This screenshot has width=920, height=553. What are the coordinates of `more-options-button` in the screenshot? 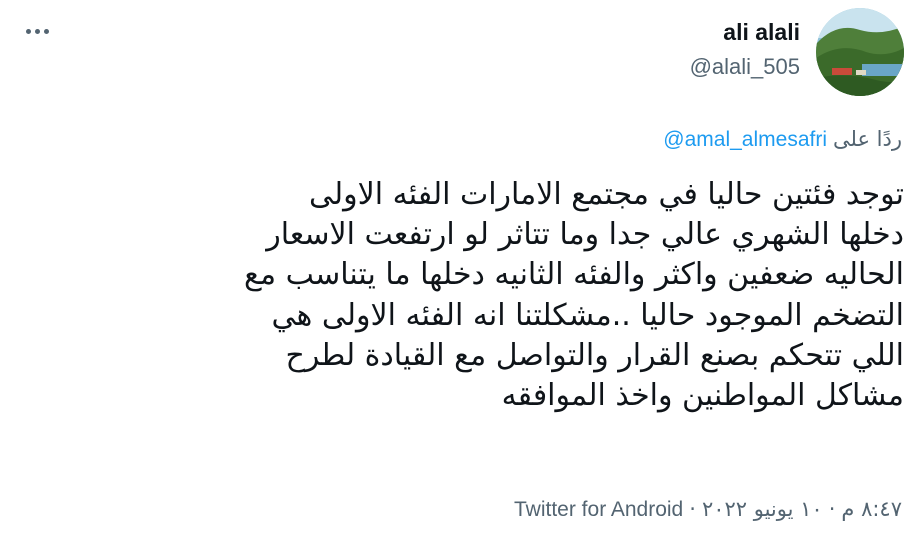 It's located at (37, 31).